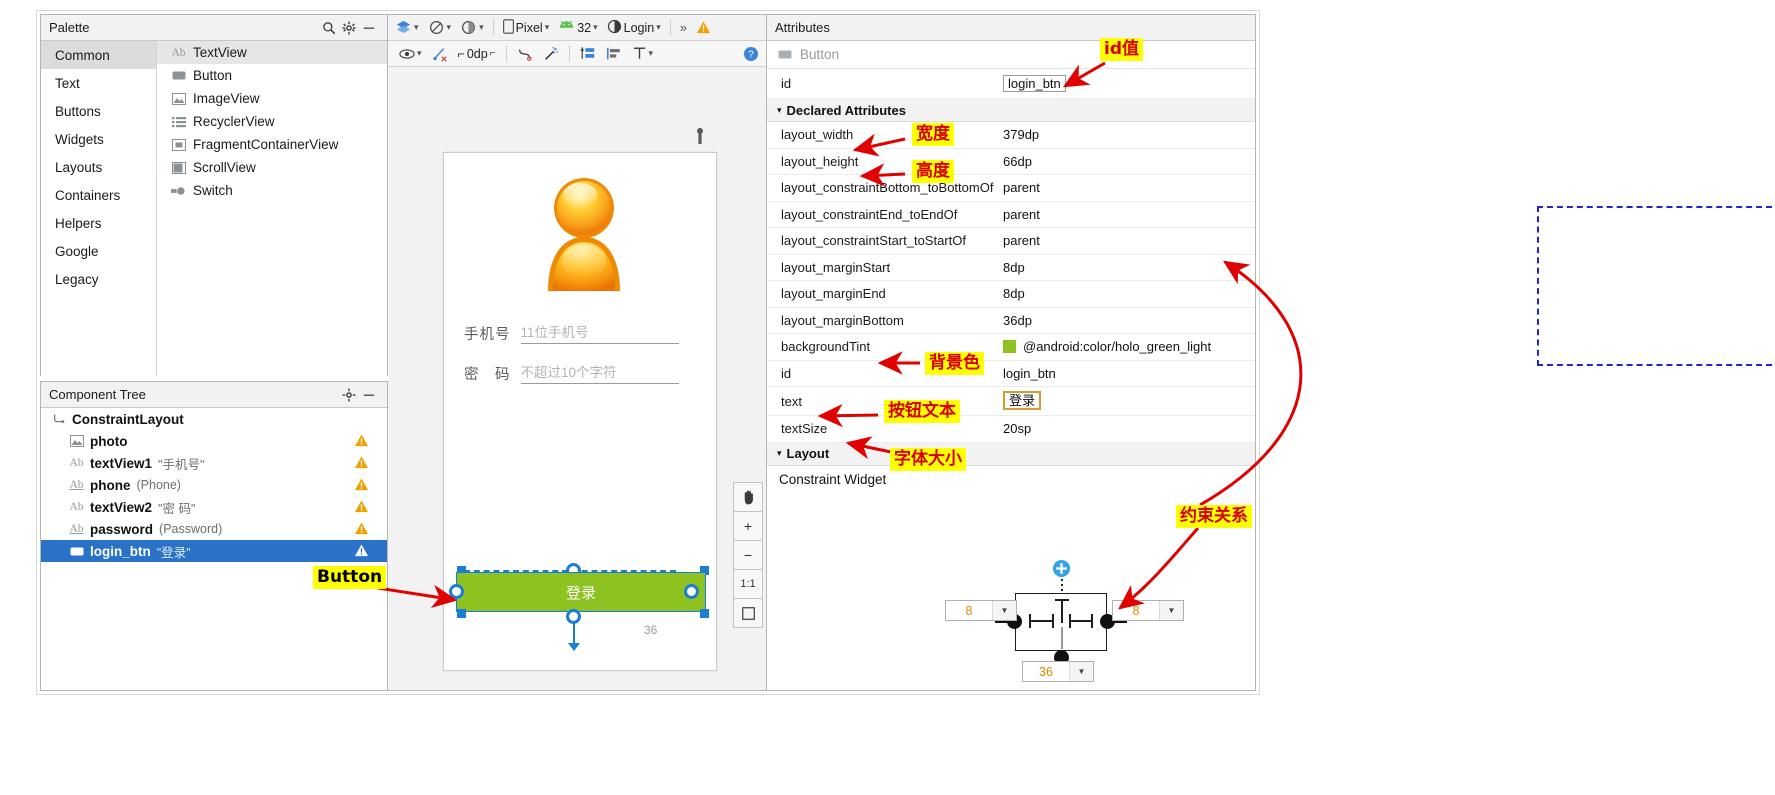  I want to click on palette-category-containers: Containers, so click(98, 195).